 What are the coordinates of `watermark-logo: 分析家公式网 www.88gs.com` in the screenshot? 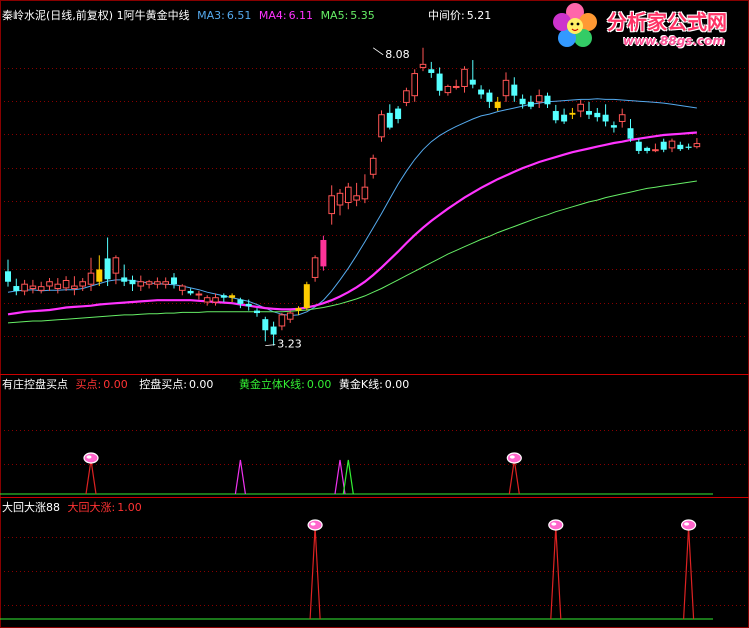 It's located at (647, 26).